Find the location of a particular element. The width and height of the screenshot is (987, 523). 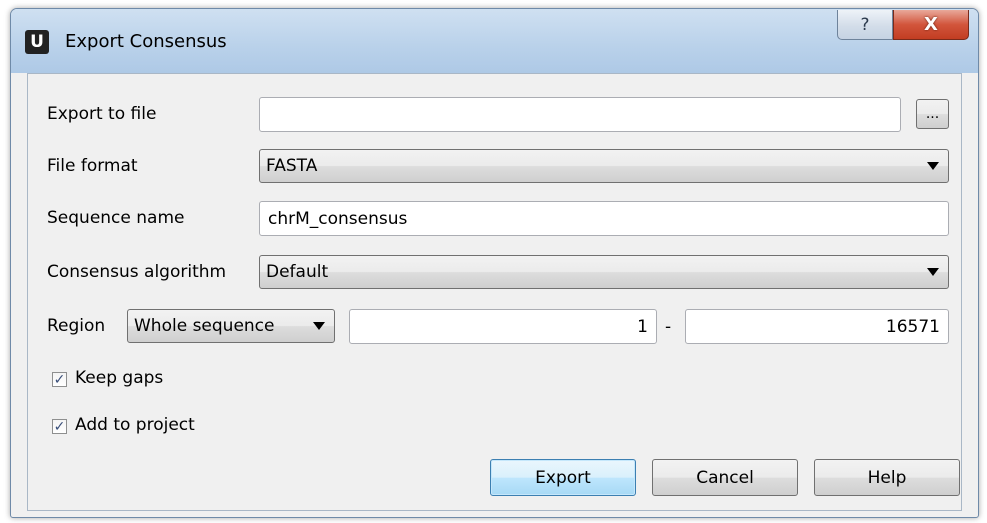

file-format-value: FASTA is located at coordinates (292, 166).